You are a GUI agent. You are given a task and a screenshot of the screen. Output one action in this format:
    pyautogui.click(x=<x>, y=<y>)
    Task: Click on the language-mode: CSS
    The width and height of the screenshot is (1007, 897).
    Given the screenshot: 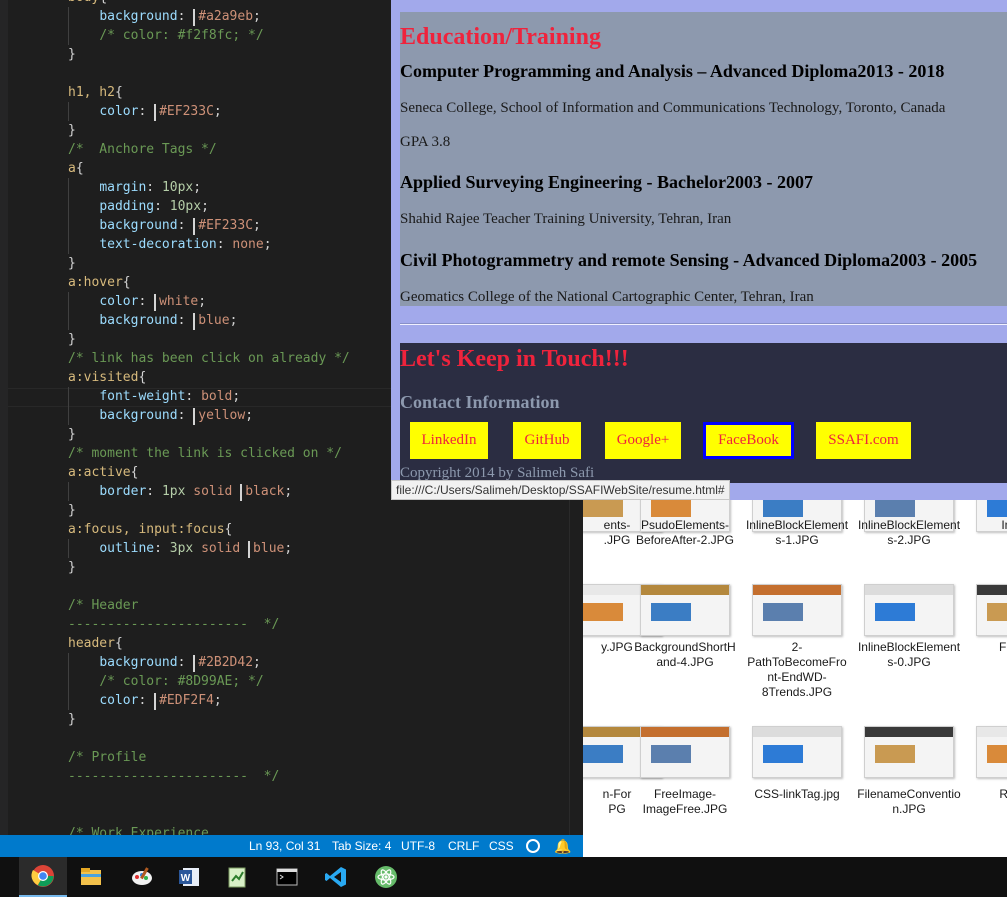 What is the action you would take?
    pyautogui.click(x=501, y=846)
    